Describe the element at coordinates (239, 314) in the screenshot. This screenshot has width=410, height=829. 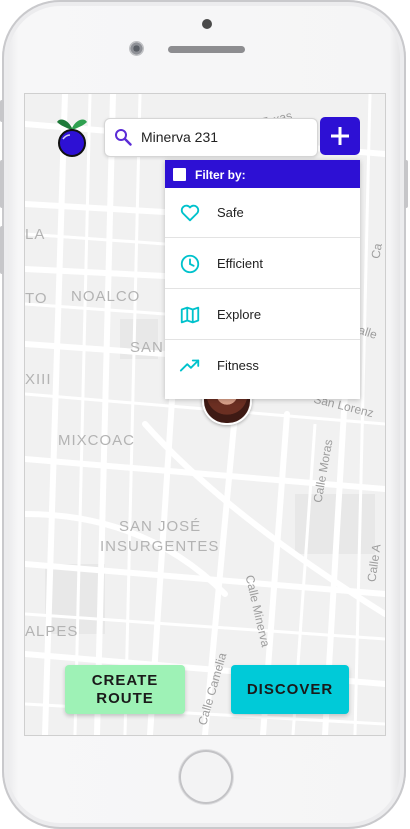
I see `filter-option-label: Explore` at that location.